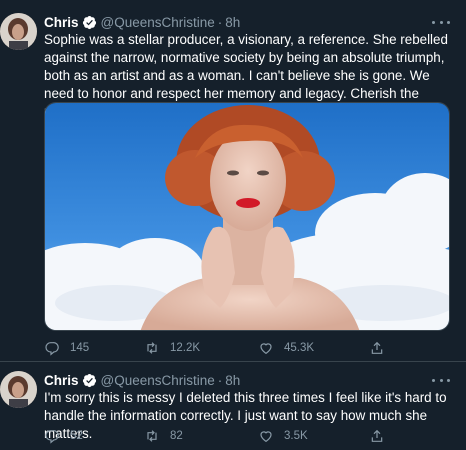 This screenshot has width=466, height=450. Describe the element at coordinates (185, 348) in the screenshot. I see `retweet-count: 12.2K` at that location.